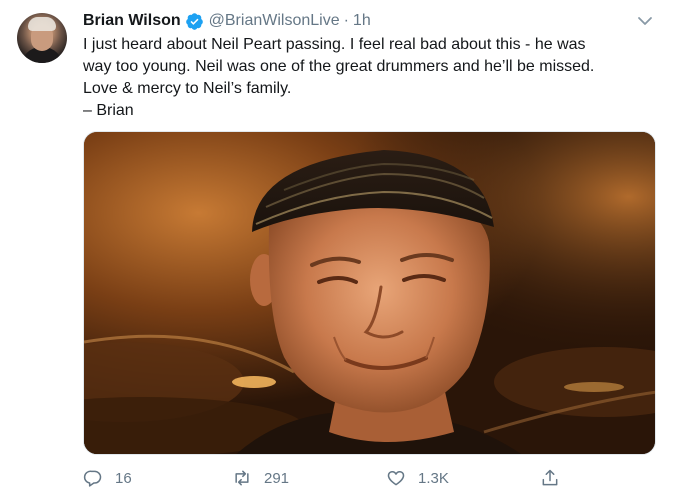 This screenshot has width=675, height=500. I want to click on chevron-down-icon, so click(645, 20).